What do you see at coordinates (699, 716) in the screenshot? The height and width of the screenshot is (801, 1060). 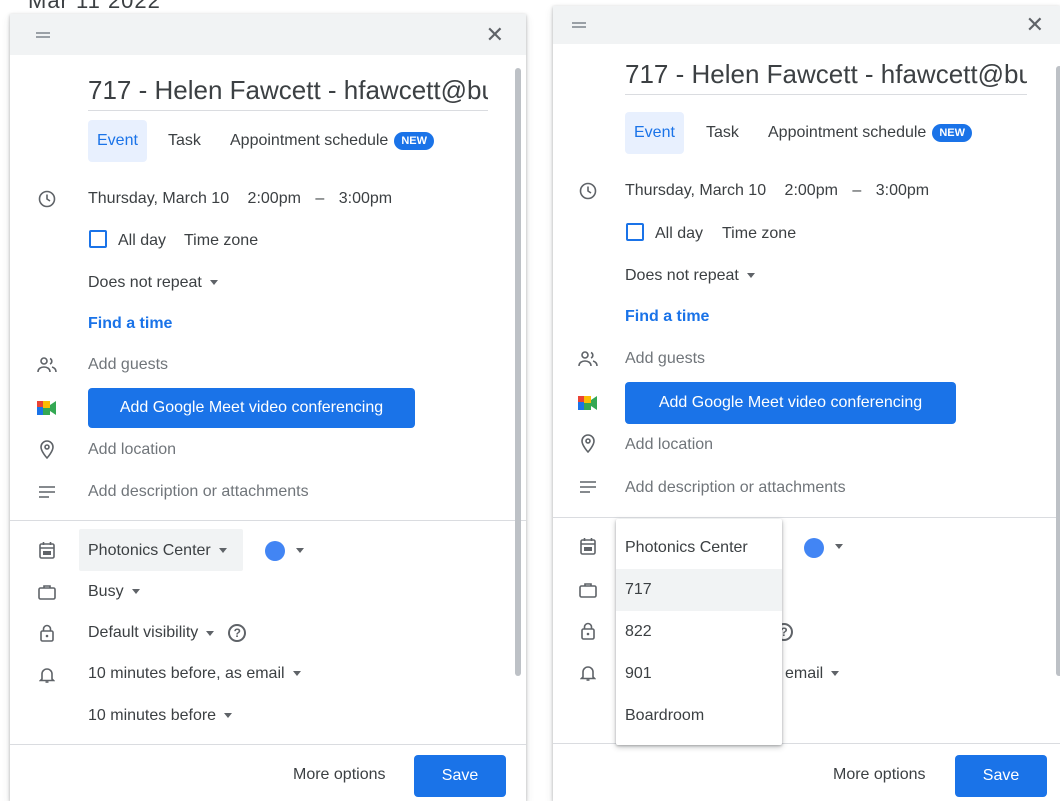 I see `menu-item-boardroom: Boardroom` at bounding box center [699, 716].